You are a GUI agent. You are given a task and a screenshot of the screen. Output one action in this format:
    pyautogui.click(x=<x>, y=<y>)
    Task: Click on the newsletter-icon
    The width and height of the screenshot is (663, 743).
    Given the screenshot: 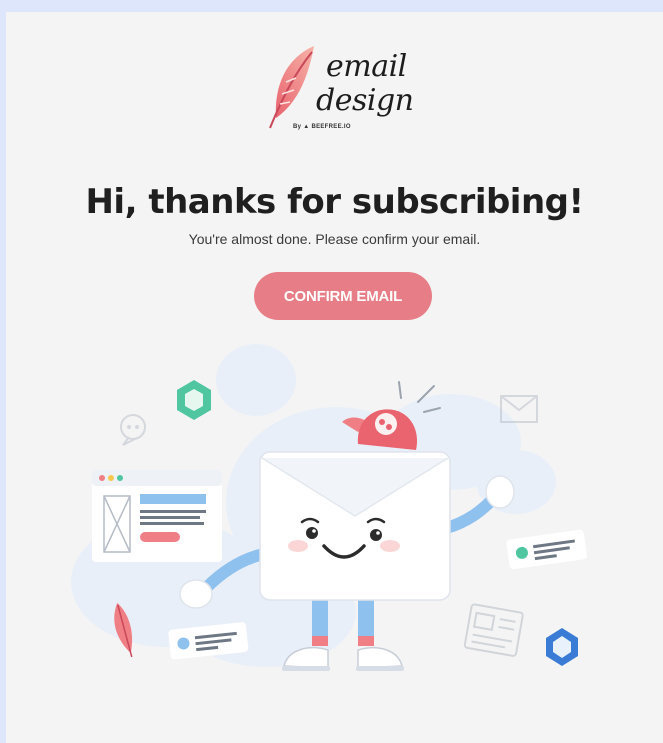 What is the action you would take?
    pyautogui.click(x=493, y=630)
    